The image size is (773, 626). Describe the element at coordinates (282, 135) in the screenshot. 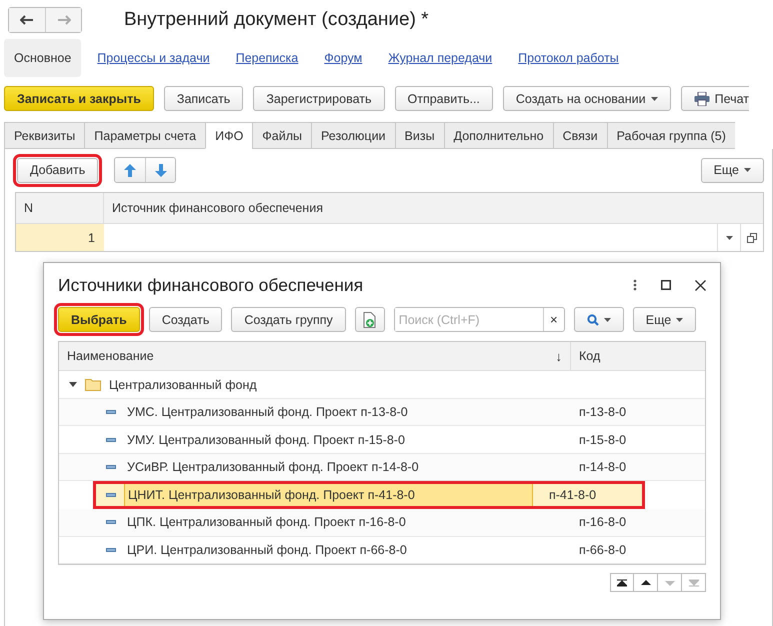

I see `tab: Файлы` at that location.